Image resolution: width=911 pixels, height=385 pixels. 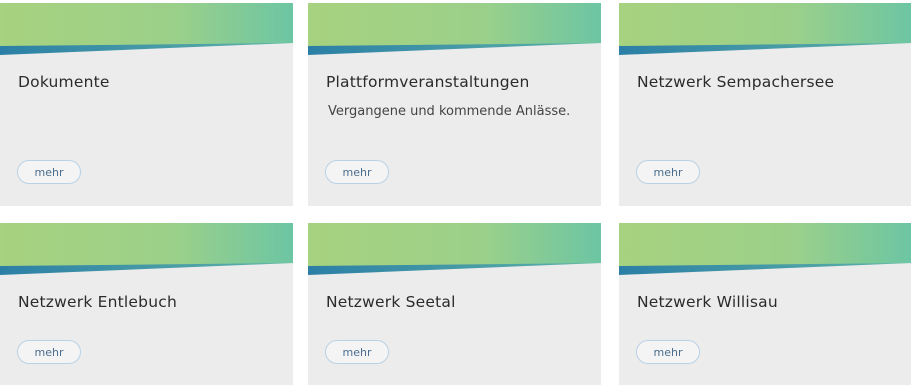 I want to click on card-title: Netzwerk Sempachersee, so click(x=736, y=82).